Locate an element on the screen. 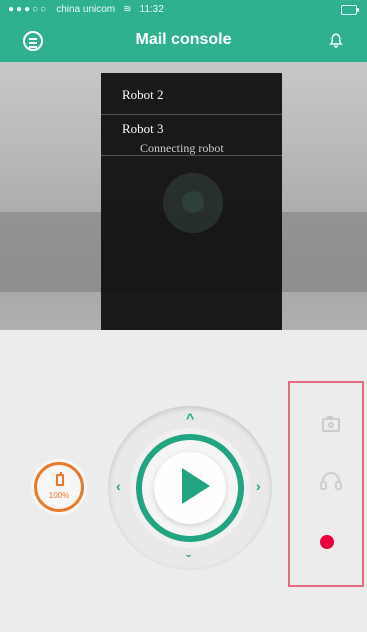 This screenshot has height=632, width=367. camera-icon is located at coordinates (331, 424).